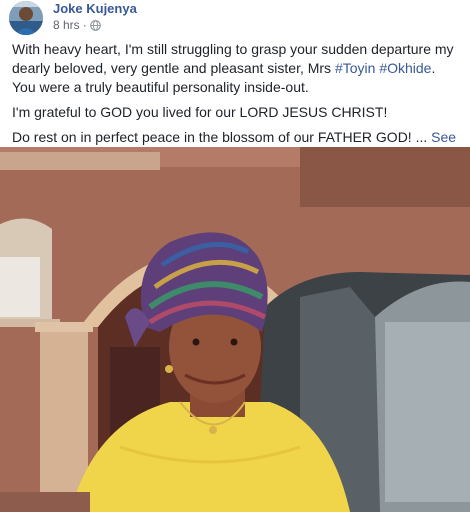 This screenshot has height=512, width=470. What do you see at coordinates (405, 68) in the screenshot?
I see `hashtag-okhide: #Okhide` at bounding box center [405, 68].